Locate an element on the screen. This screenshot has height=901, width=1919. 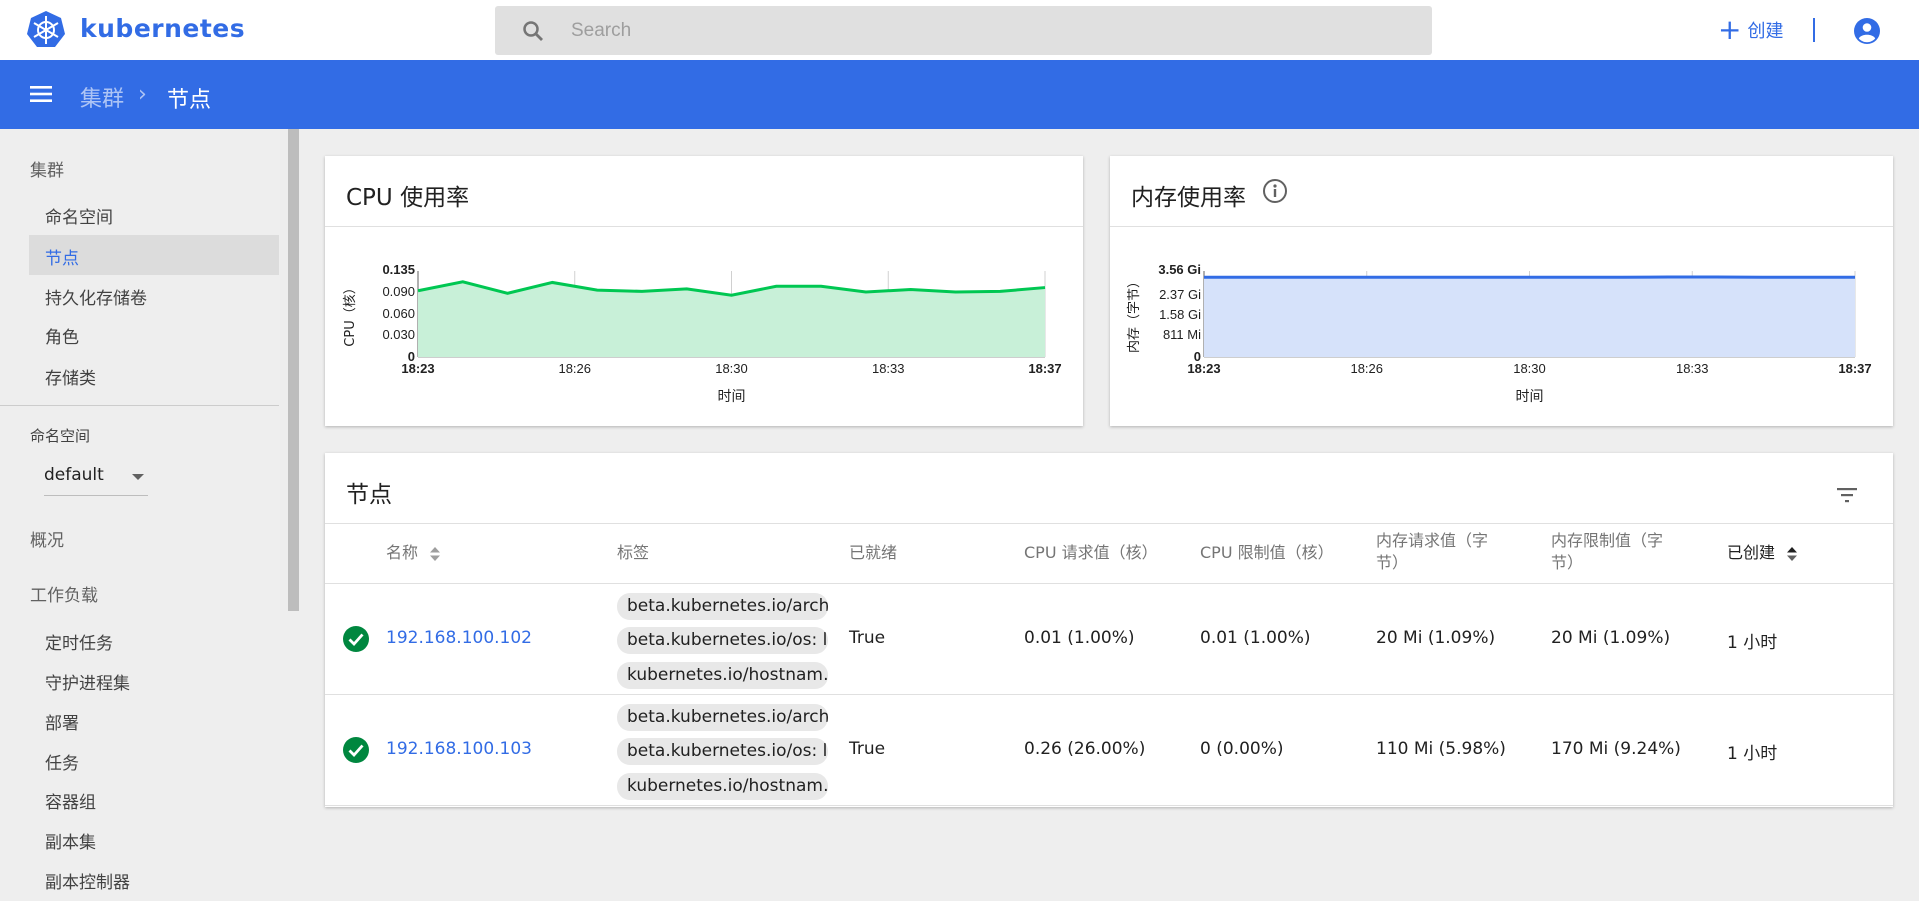
sidebar-heading-workloads: 工作负载 is located at coordinates (64, 593).